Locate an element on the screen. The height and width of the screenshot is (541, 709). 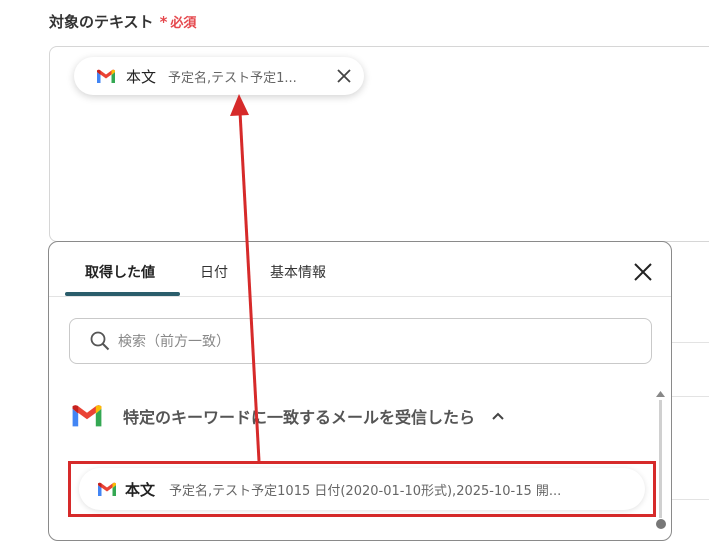
scroll-up-icon is located at coordinates (660, 394).